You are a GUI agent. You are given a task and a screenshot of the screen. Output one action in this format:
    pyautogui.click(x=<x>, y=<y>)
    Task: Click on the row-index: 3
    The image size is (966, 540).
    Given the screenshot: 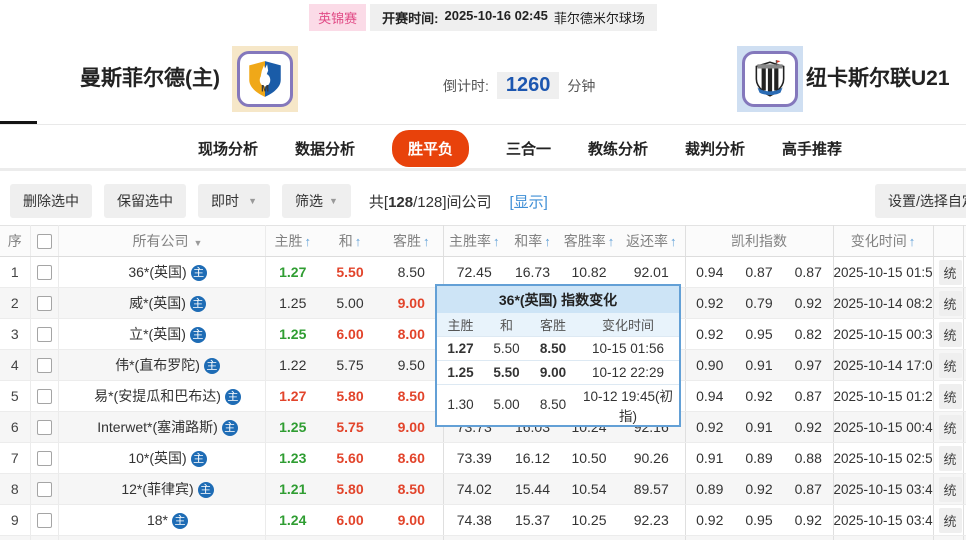 What is the action you would take?
    pyautogui.click(x=15, y=334)
    